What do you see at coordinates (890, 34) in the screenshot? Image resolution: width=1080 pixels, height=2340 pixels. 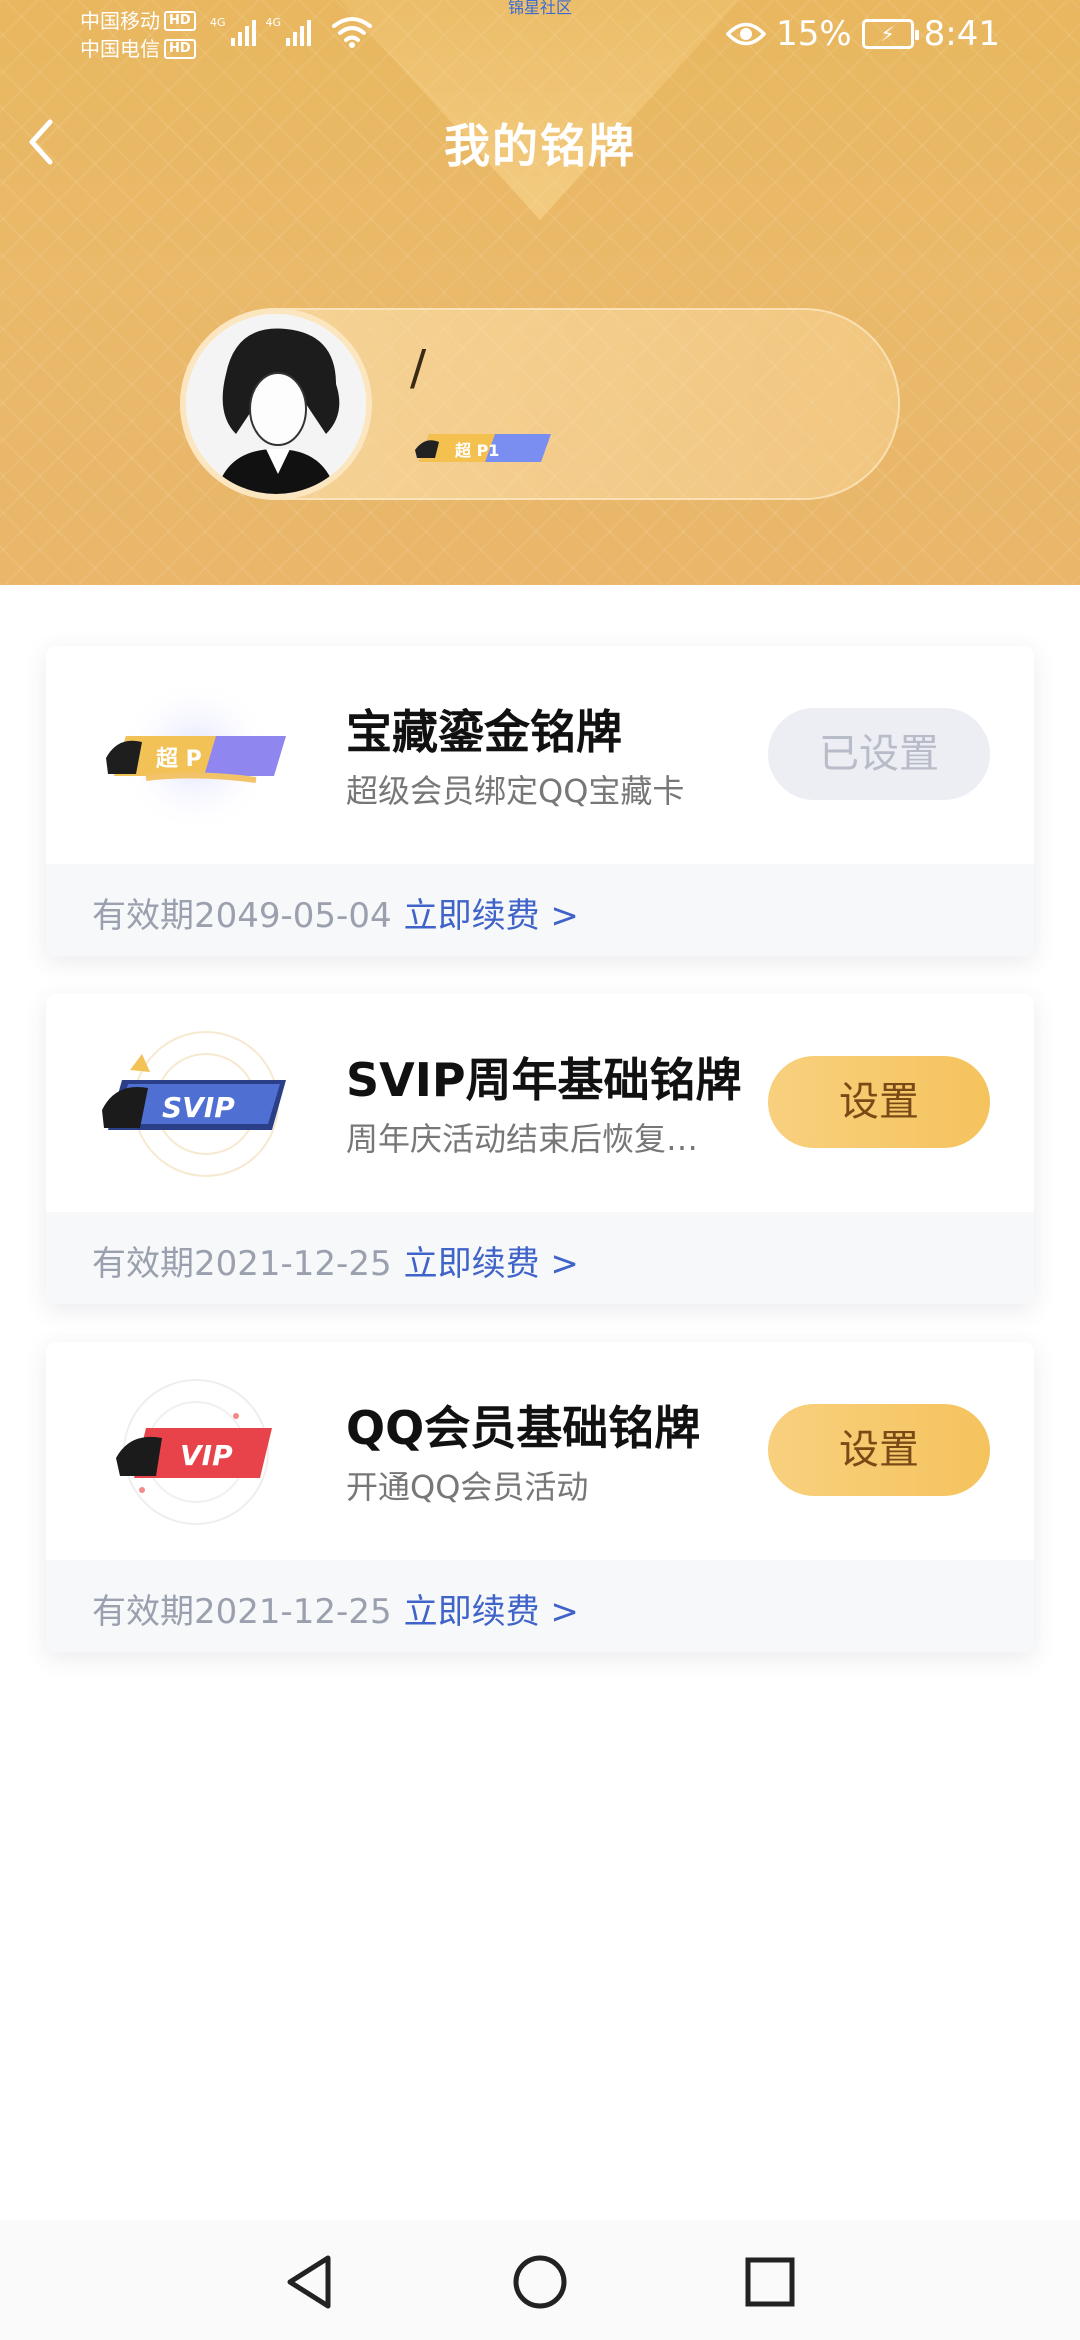 I see `battery-charging-icon: ⚡` at bounding box center [890, 34].